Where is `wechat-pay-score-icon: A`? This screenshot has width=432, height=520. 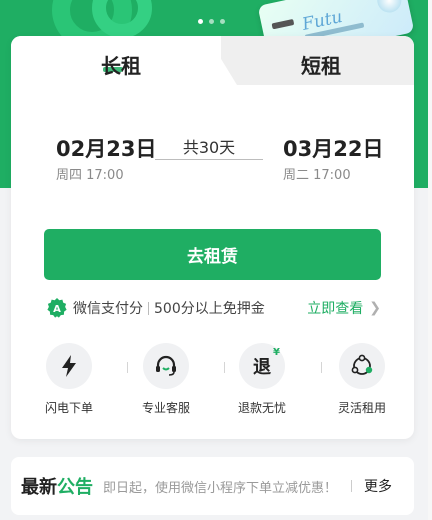
wechat-pay-score-icon: A is located at coordinates (57, 308).